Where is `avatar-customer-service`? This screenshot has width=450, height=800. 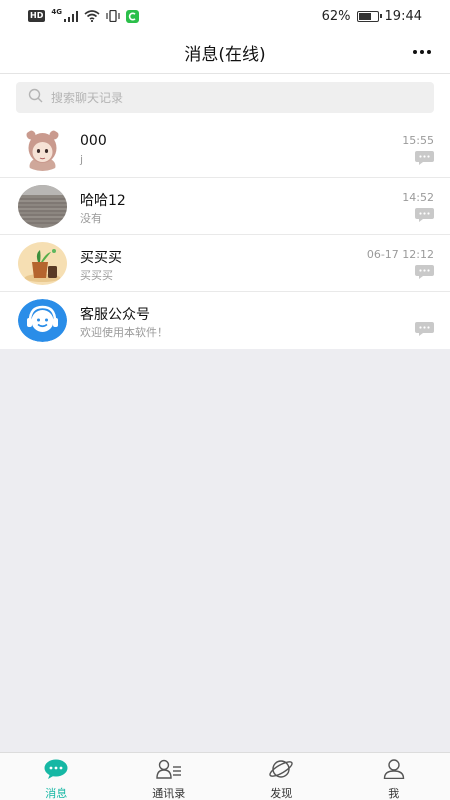
avatar-customer-service is located at coordinates (42, 320).